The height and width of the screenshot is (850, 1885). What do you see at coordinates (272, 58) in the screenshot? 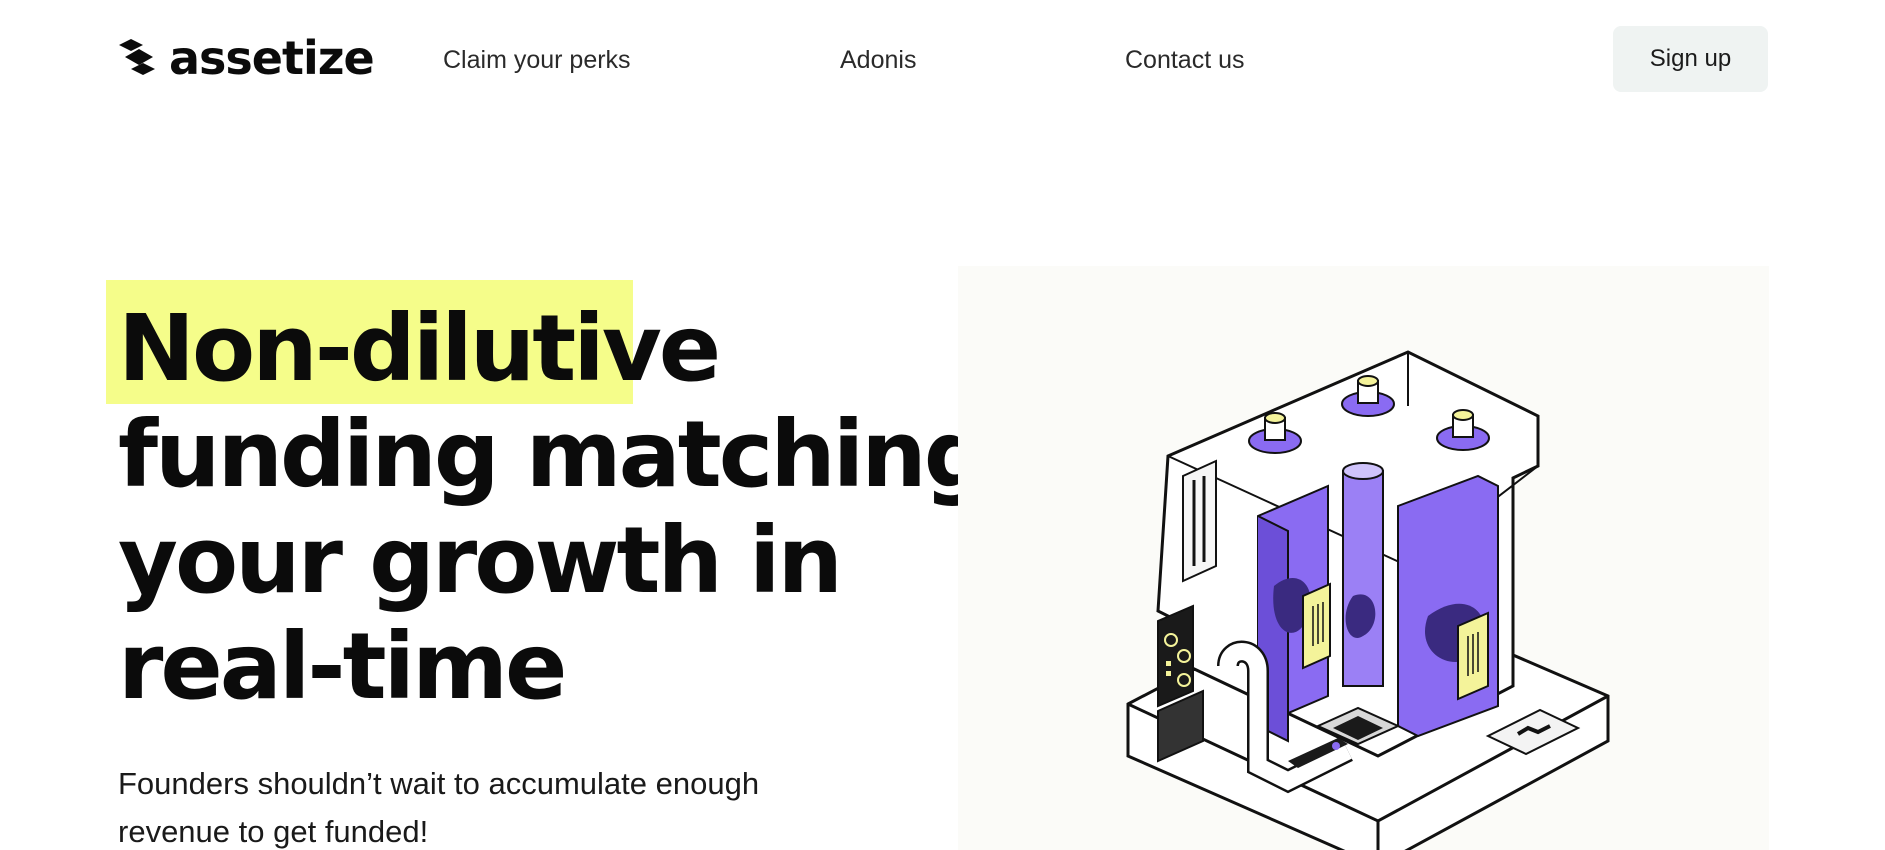
I see `brand-name: assetize` at bounding box center [272, 58].